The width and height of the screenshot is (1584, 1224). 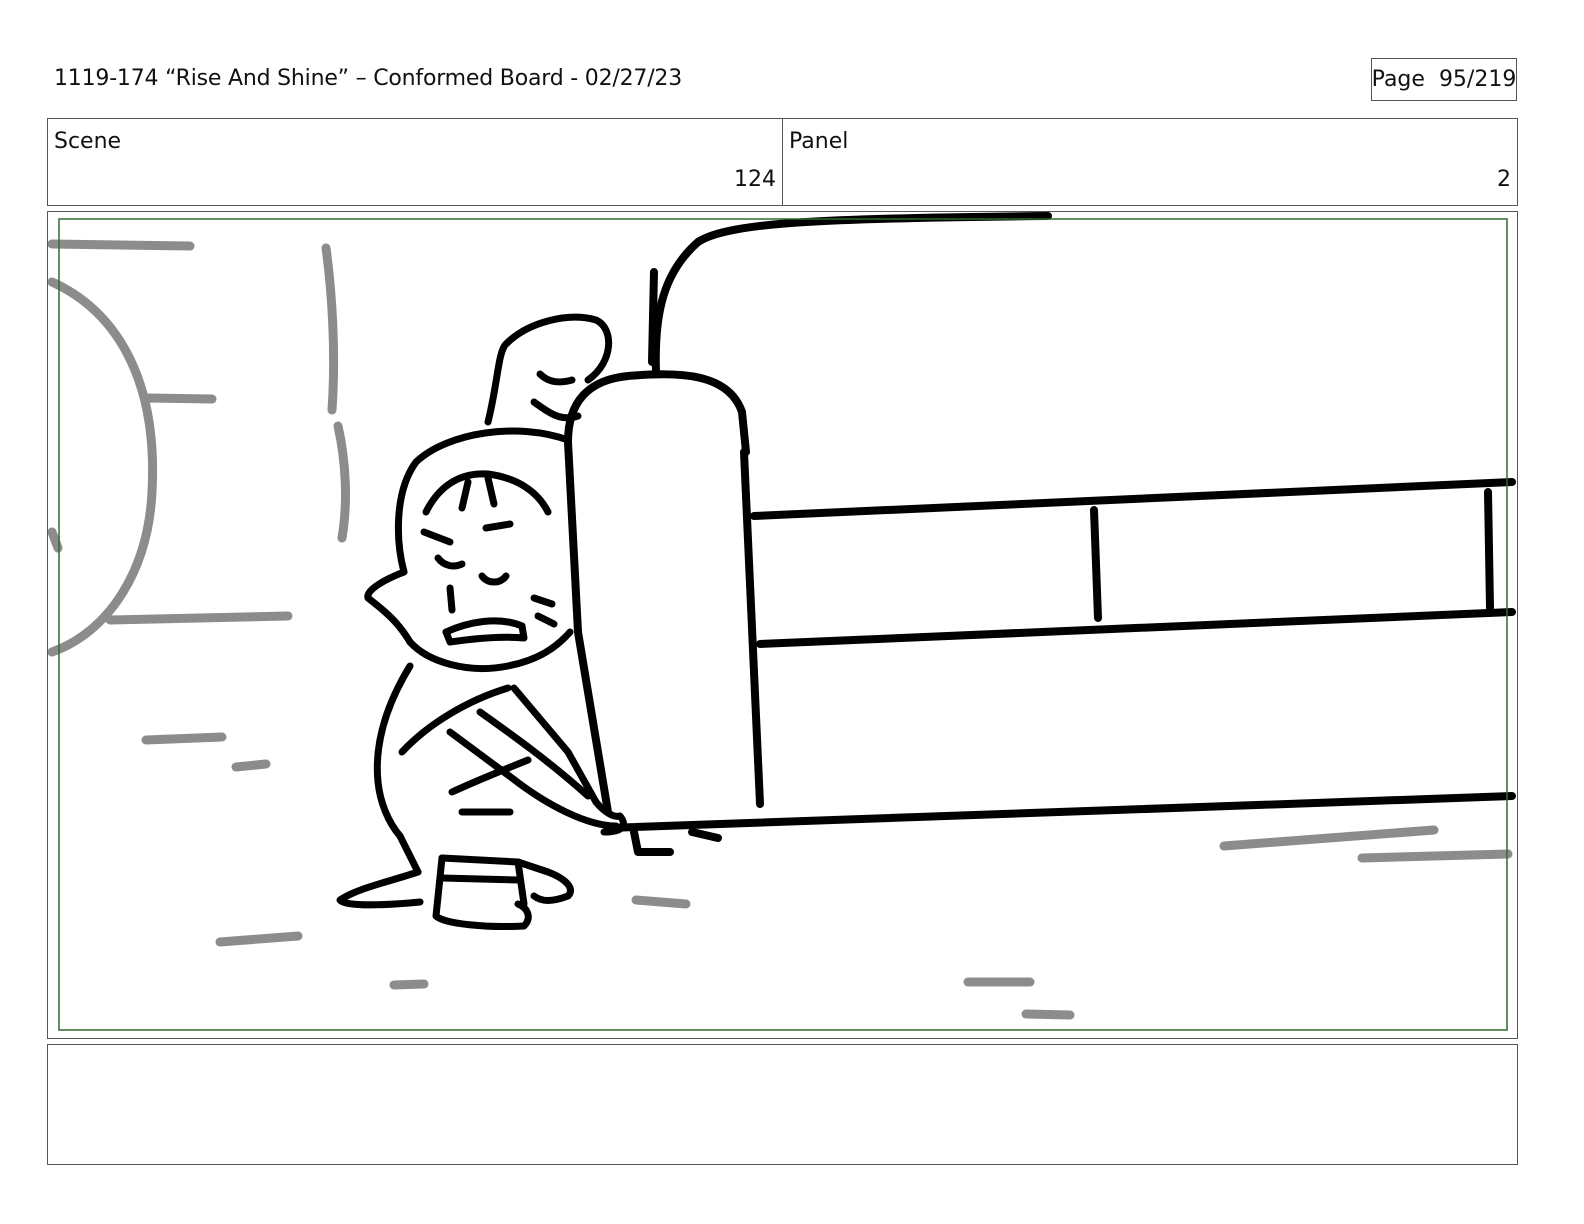 I want to click on scene-panel-header: Scene 124 Panel 2, so click(x=782, y=162).